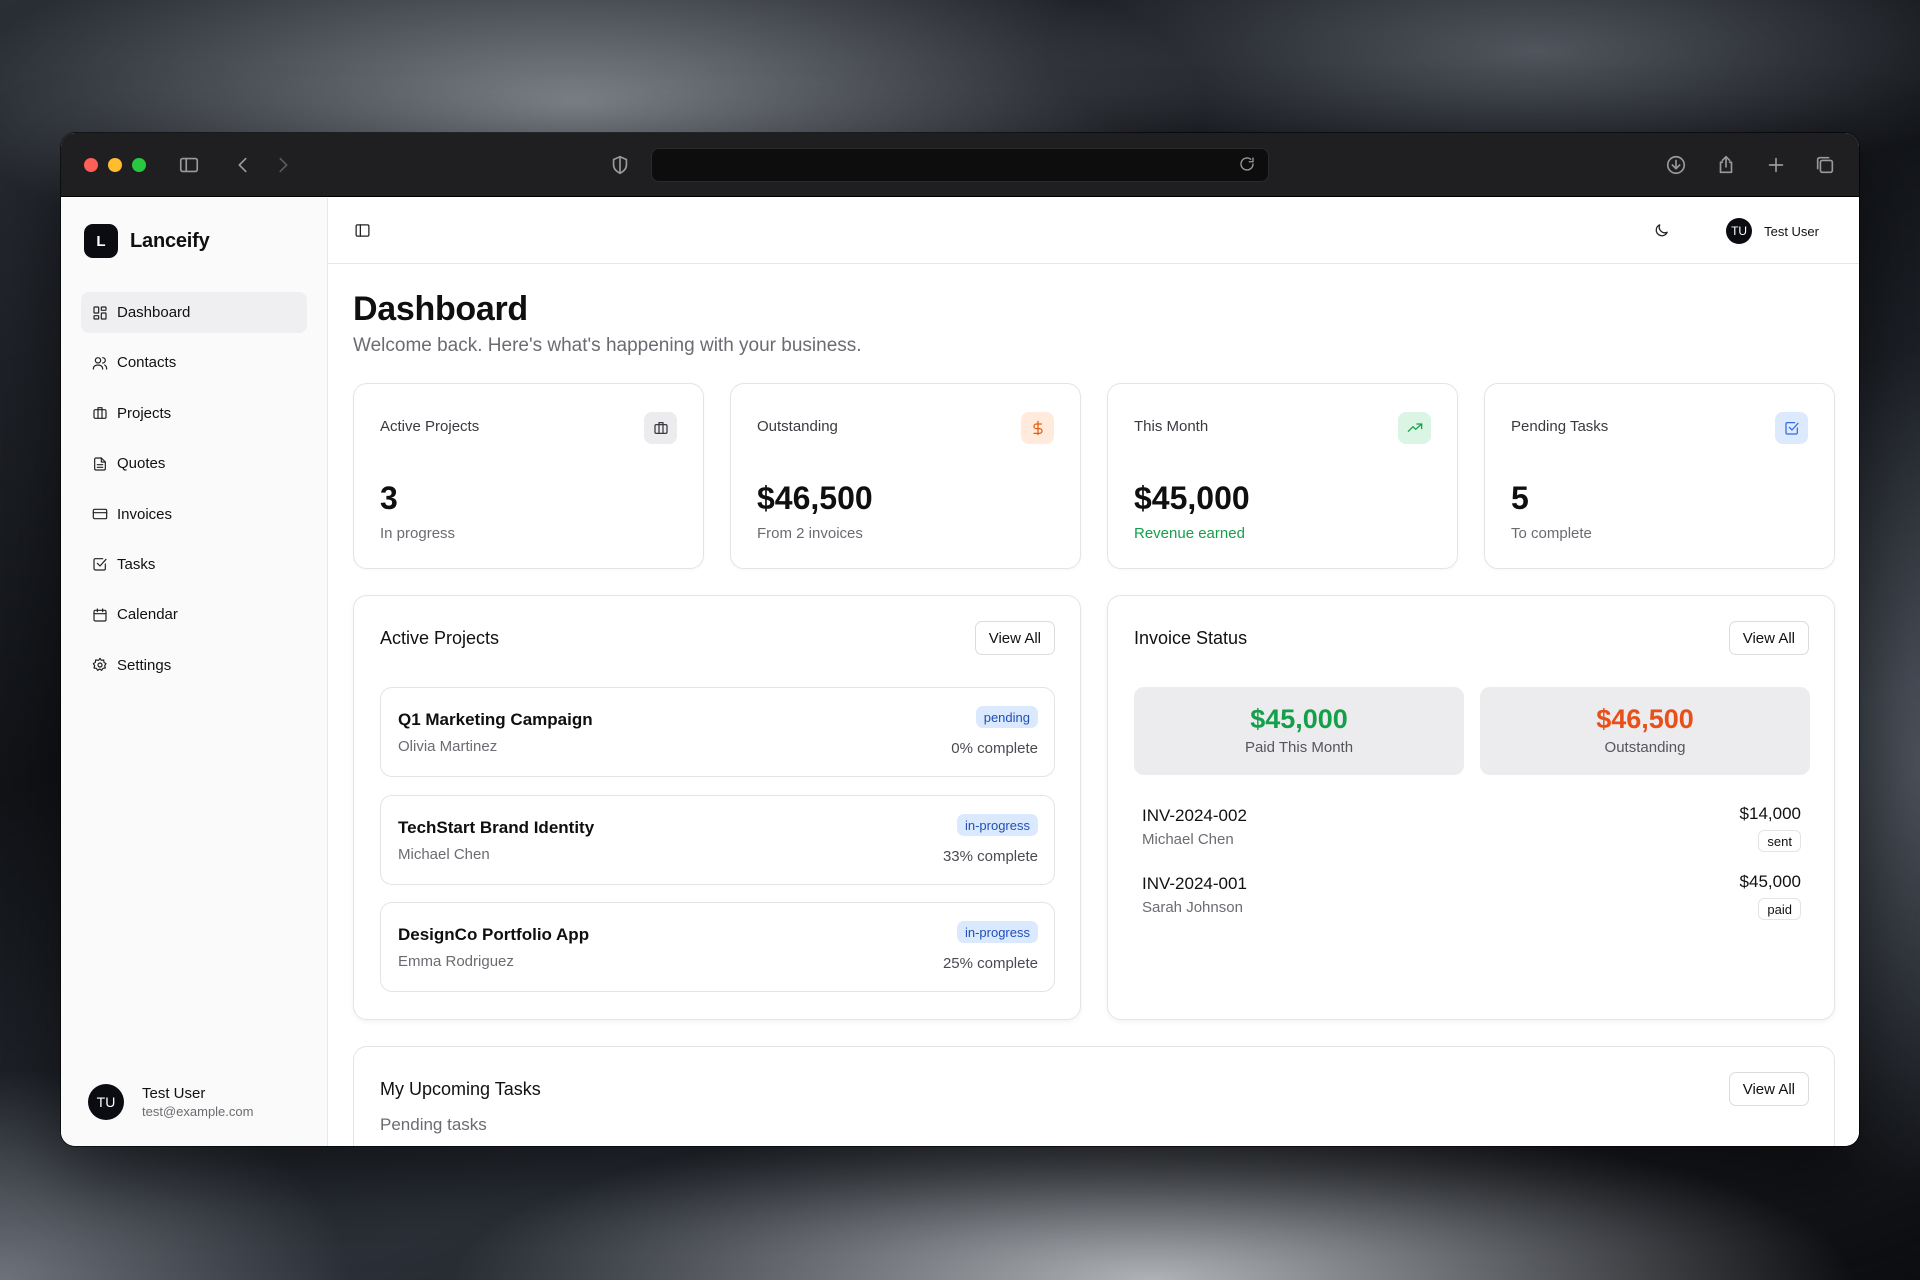  I want to click on download-icon, so click(1676, 165).